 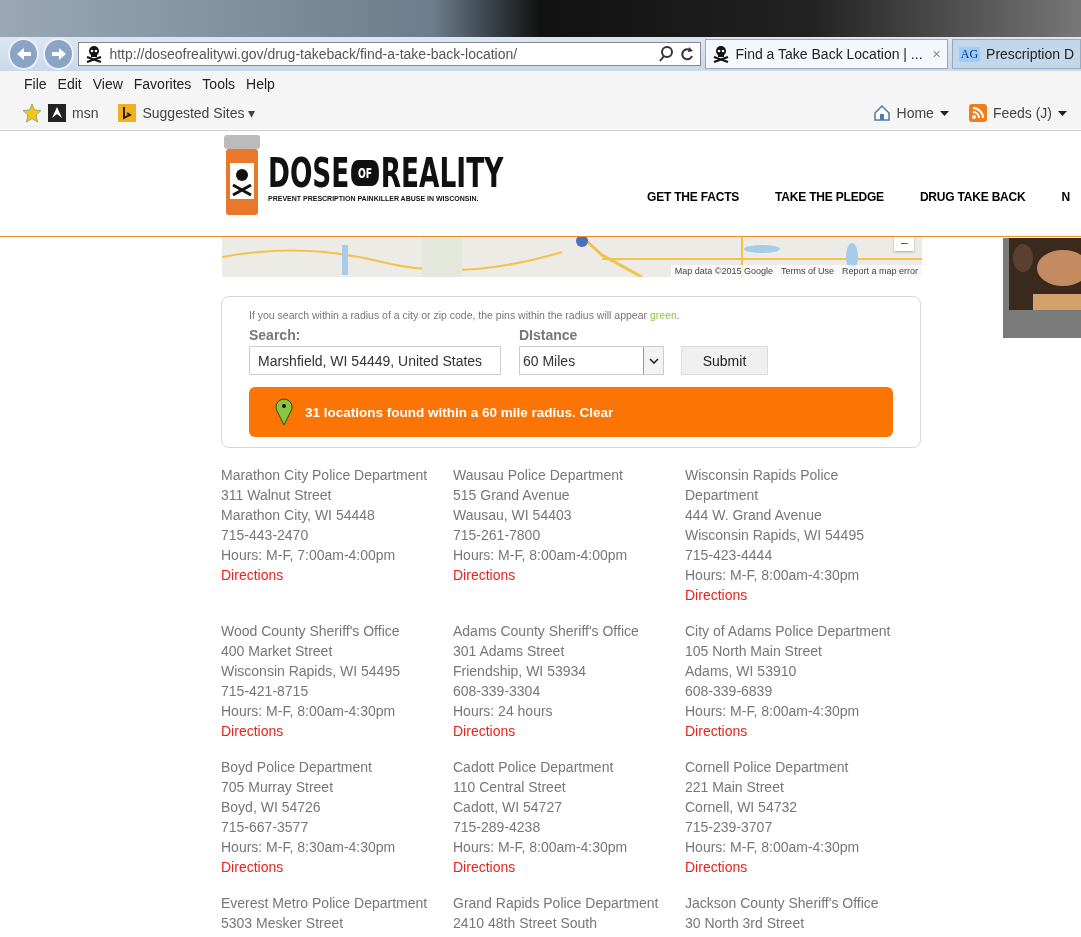 What do you see at coordinates (309, 172) in the screenshot?
I see `logo-text: DOSE` at bounding box center [309, 172].